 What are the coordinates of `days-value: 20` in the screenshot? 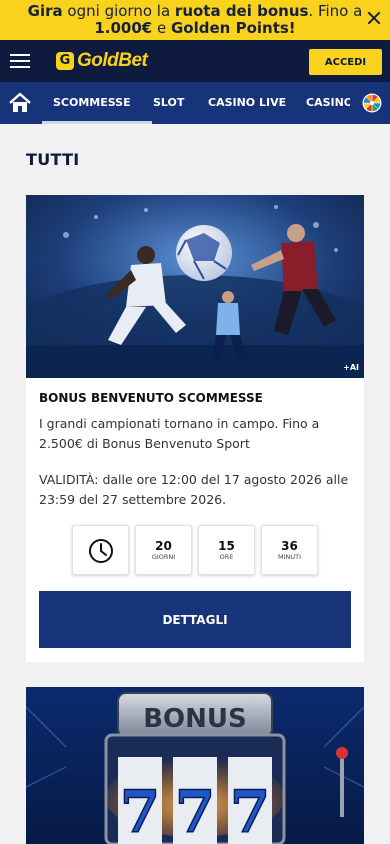 It's located at (163, 546).